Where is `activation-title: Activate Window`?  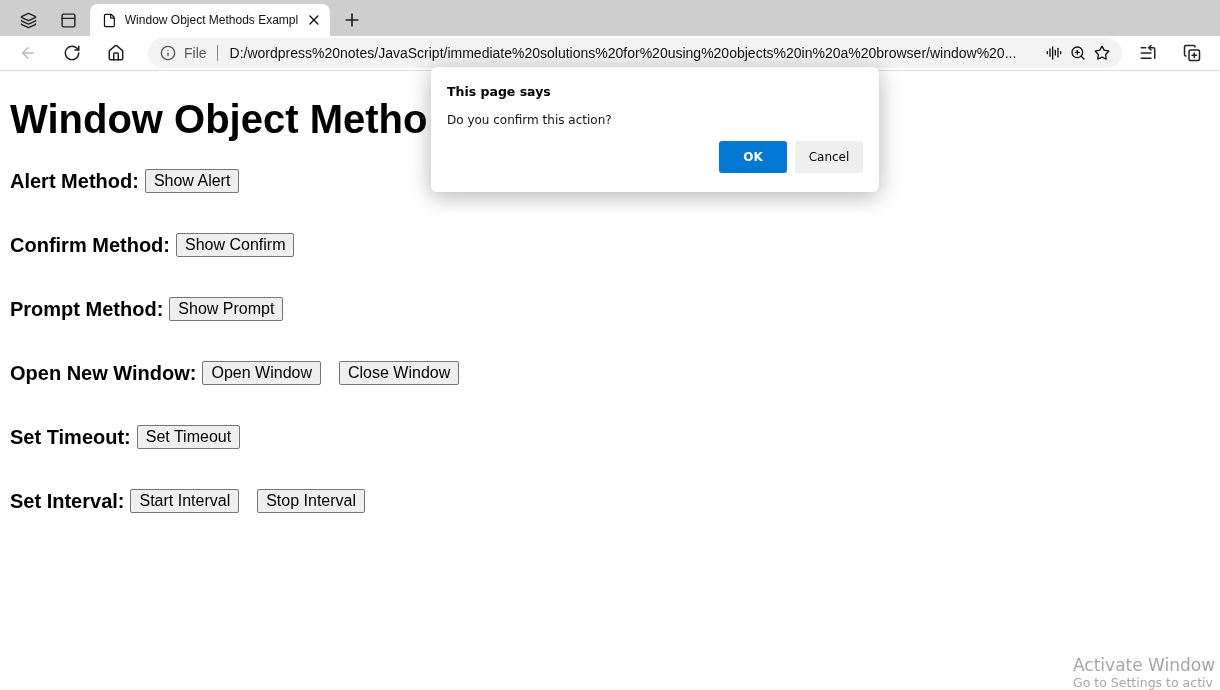
activation-title: Activate Window is located at coordinates (1144, 665).